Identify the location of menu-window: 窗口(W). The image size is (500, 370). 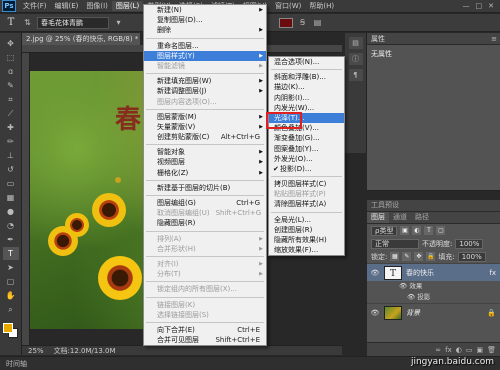
(288, 6).